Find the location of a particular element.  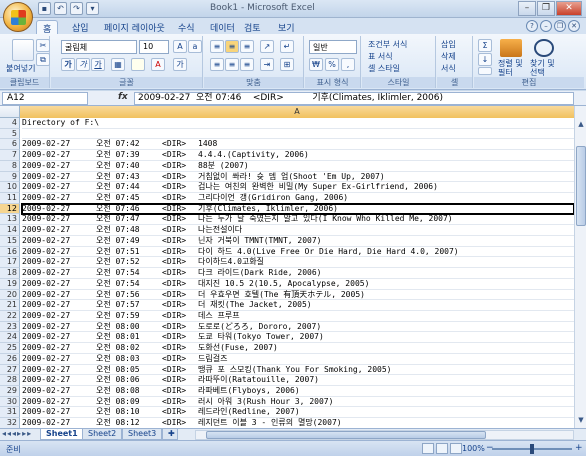

underline-button: 가 is located at coordinates (98, 64).